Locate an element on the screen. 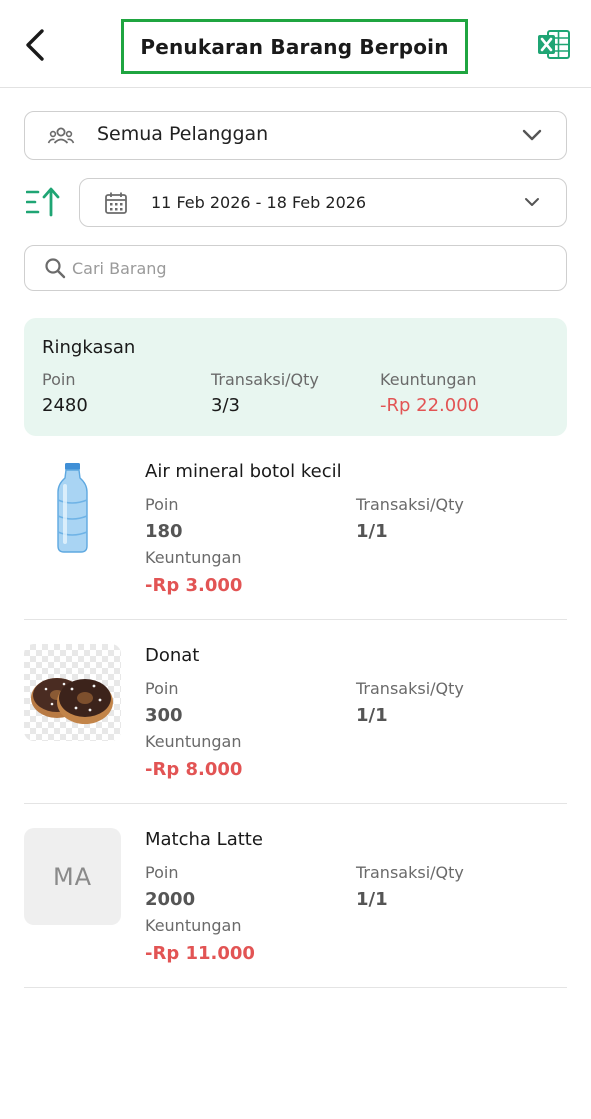 The image size is (591, 1119). app-header: Penukaran Barang Berpoin is located at coordinates (295, 44).